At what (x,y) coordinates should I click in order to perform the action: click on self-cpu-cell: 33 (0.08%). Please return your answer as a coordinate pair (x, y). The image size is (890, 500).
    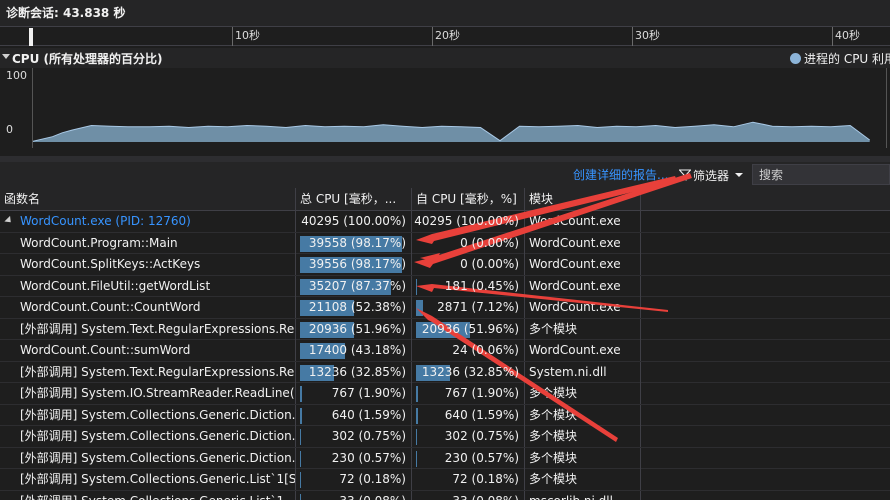
    Looking at the image, I should click on (468, 495).